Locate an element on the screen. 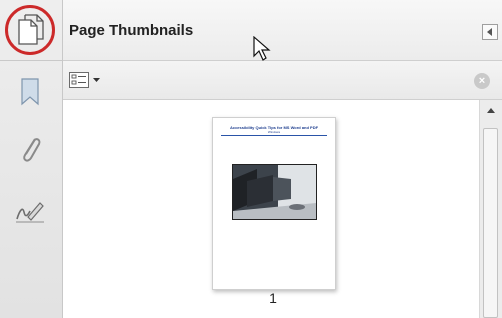 The image size is (502, 318). mouse-pointer-icon is located at coordinates (262, 48).